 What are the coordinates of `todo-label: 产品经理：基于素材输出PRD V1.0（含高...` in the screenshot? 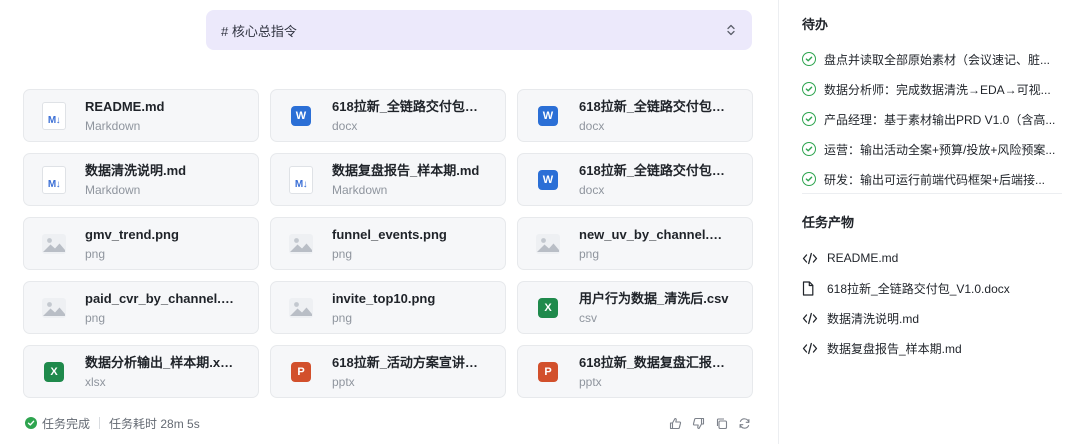 It's located at (940, 119).